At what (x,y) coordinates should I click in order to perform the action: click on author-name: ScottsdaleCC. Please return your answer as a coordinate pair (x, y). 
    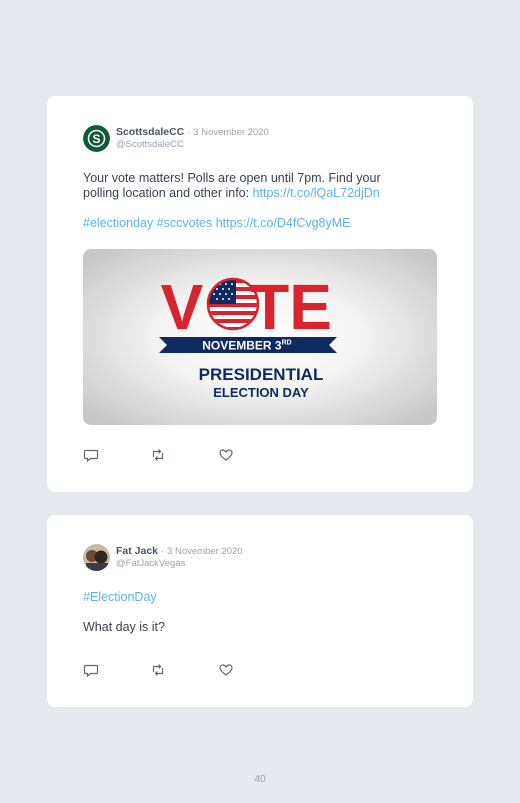
    Looking at the image, I should click on (150, 132).